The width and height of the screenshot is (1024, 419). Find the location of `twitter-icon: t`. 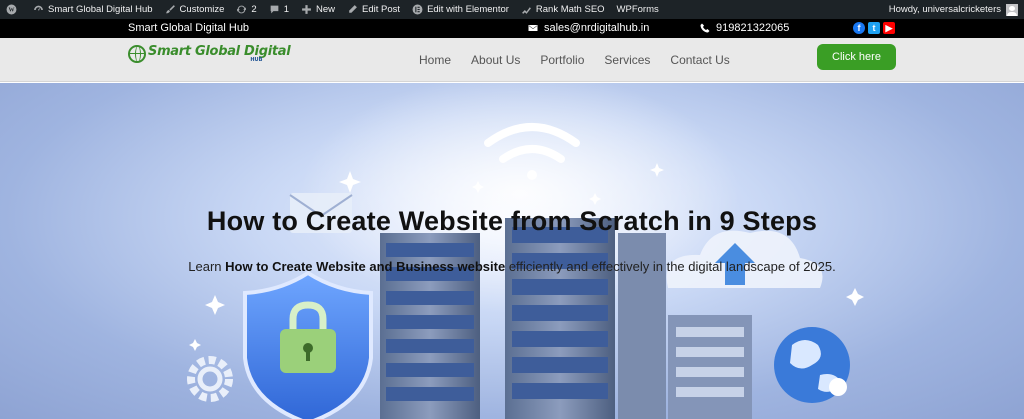

twitter-icon: t is located at coordinates (874, 28).